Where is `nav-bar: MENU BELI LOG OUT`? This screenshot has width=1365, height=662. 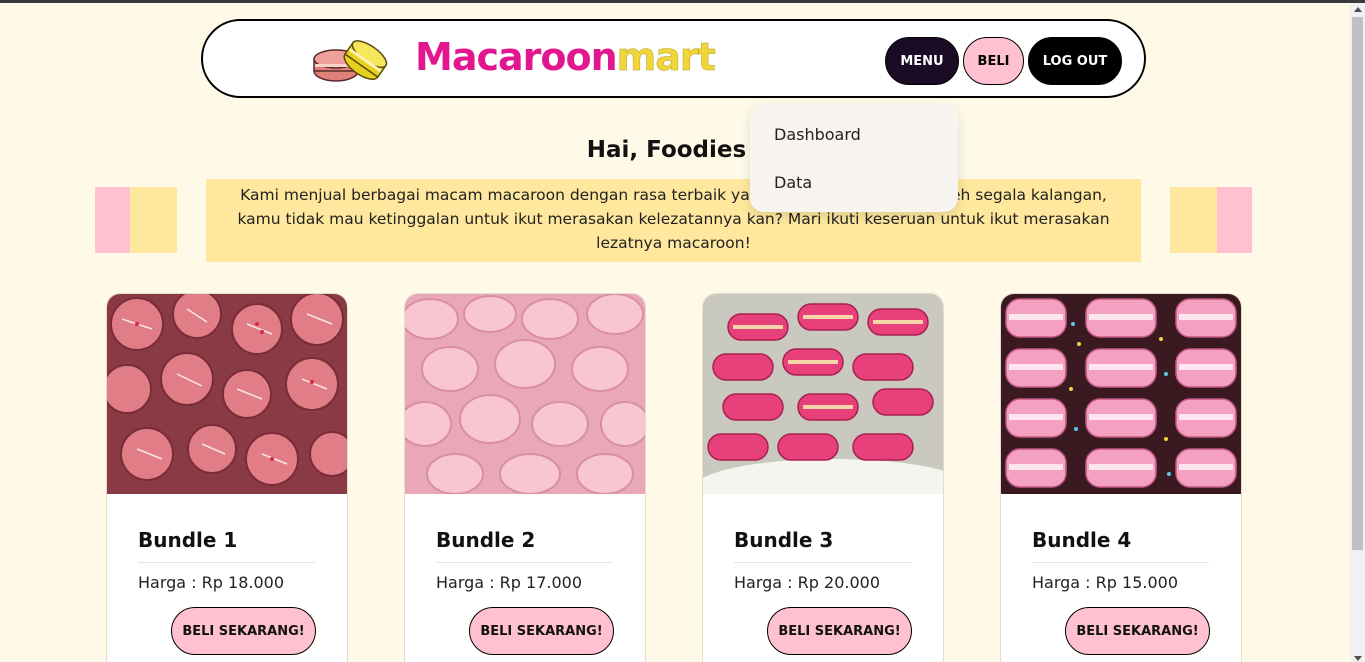 nav-bar: MENU BELI LOG OUT is located at coordinates (1003, 61).